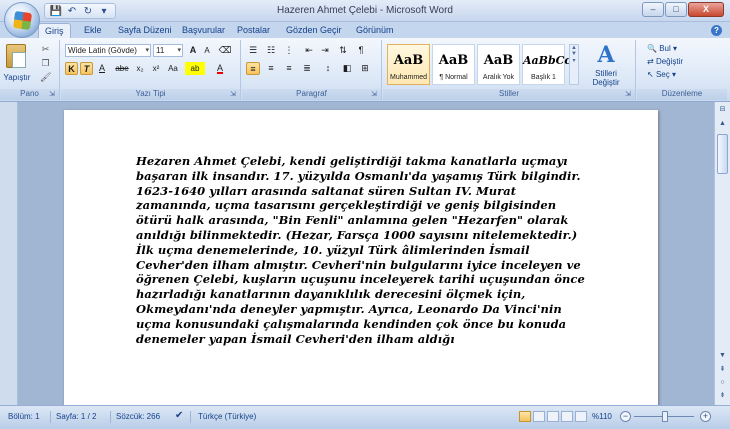 Image resolution: width=730 pixels, height=429 pixels. I want to click on section-indicator: Bölüm: 1, so click(24, 416).